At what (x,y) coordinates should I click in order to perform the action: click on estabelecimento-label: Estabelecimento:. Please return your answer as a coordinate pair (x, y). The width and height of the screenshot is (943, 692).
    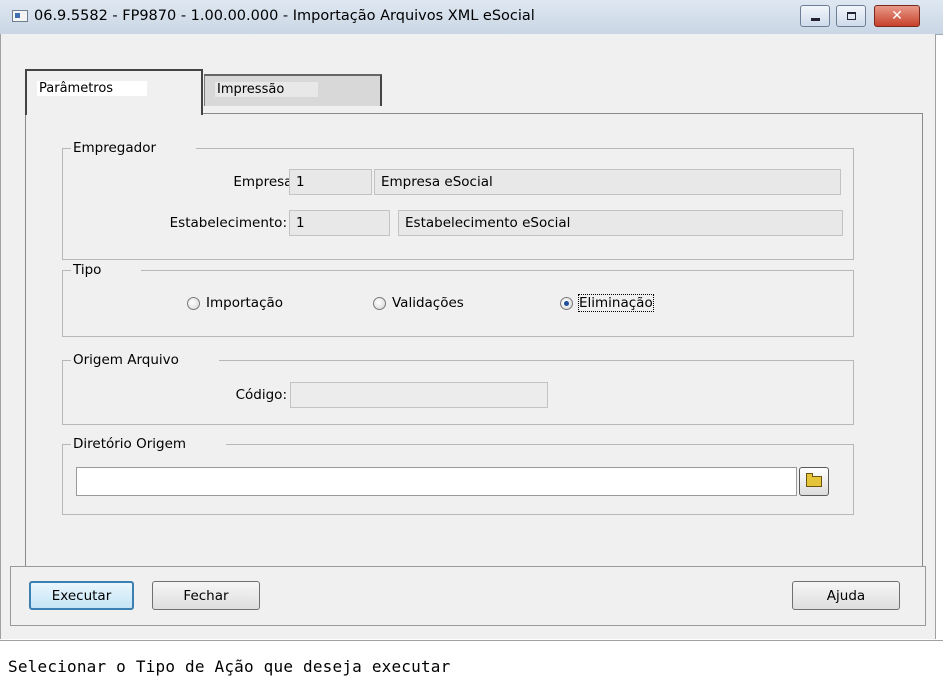
    Looking at the image, I should click on (228, 223).